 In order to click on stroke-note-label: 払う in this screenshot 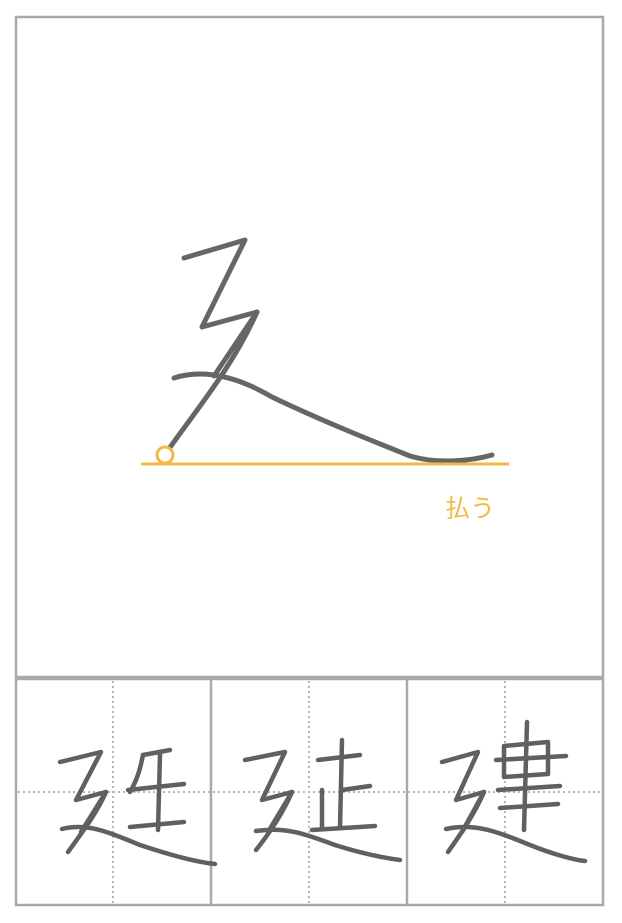, I will do `click(470, 508)`.